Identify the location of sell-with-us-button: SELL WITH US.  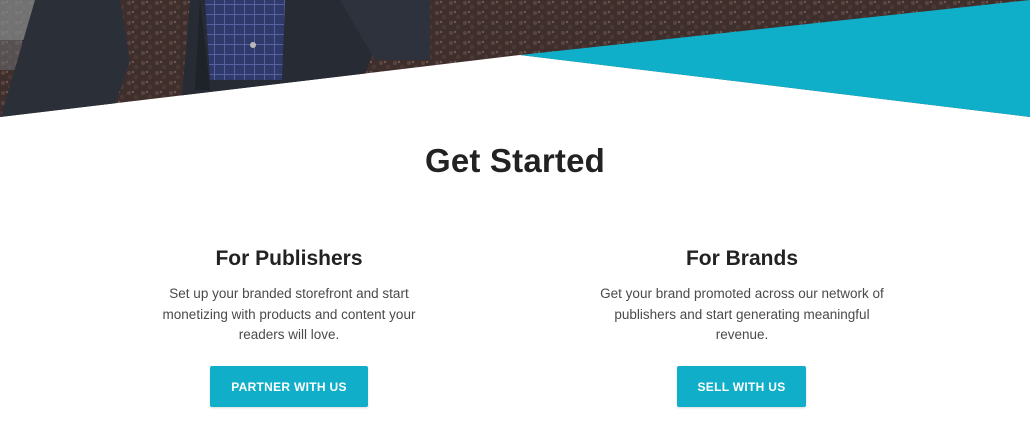
(741, 386).